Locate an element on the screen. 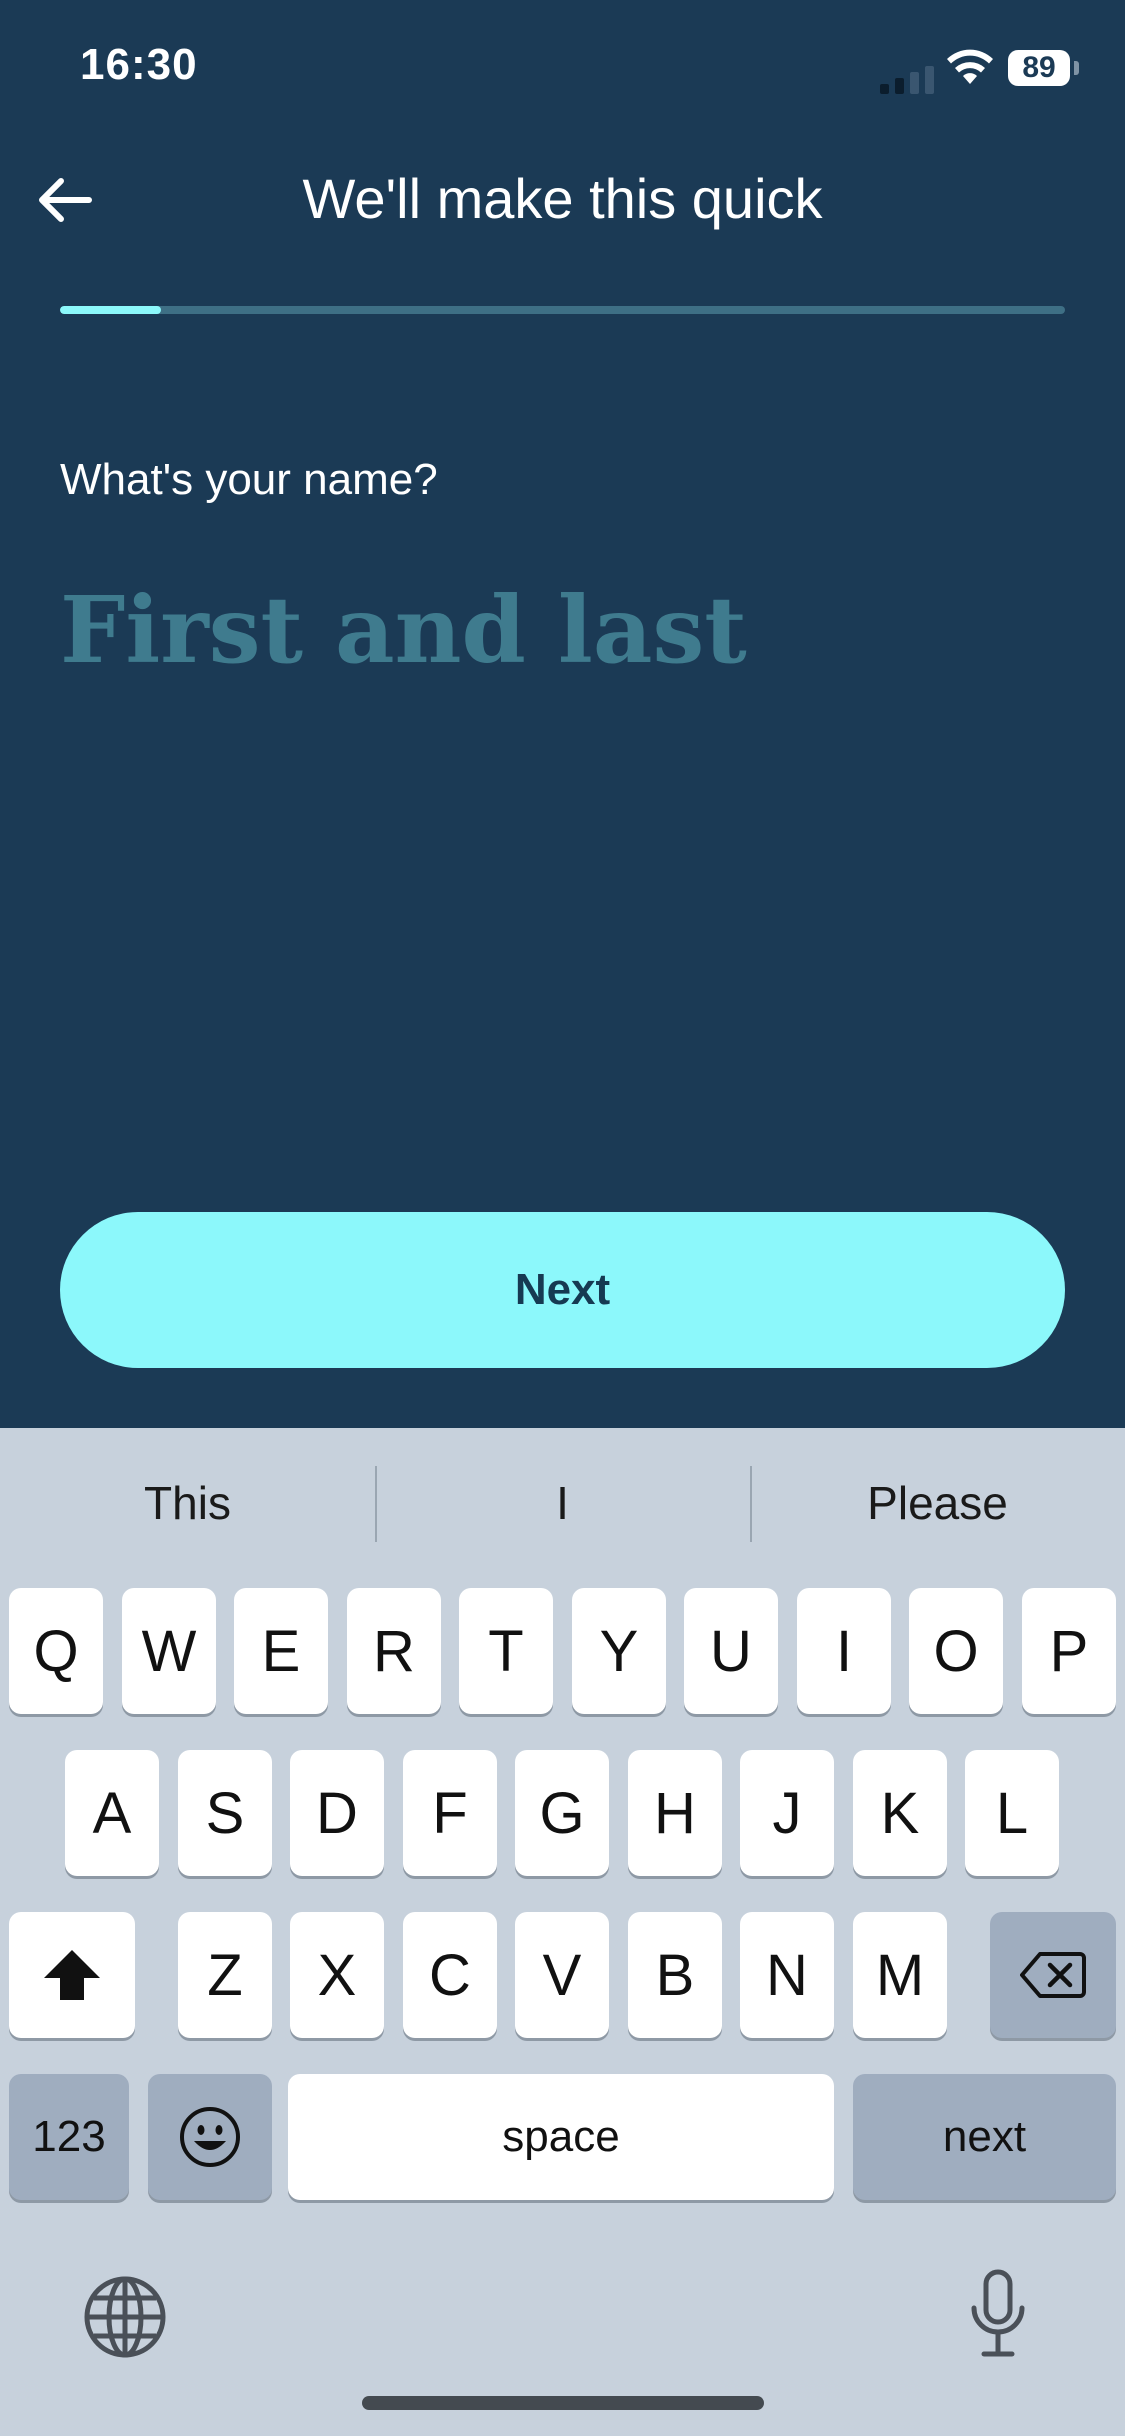  key-w: W is located at coordinates (169, 1651).